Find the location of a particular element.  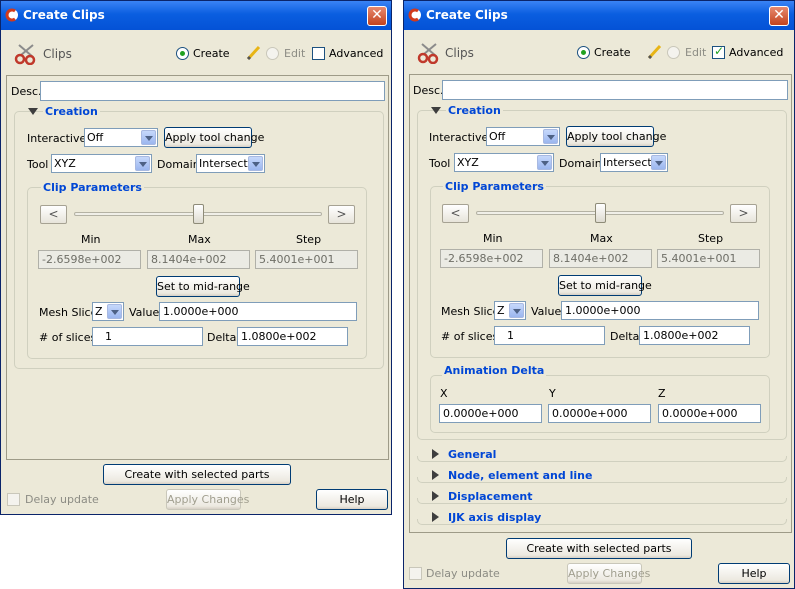

interactive-label: Interactive is located at coordinates (459, 137).